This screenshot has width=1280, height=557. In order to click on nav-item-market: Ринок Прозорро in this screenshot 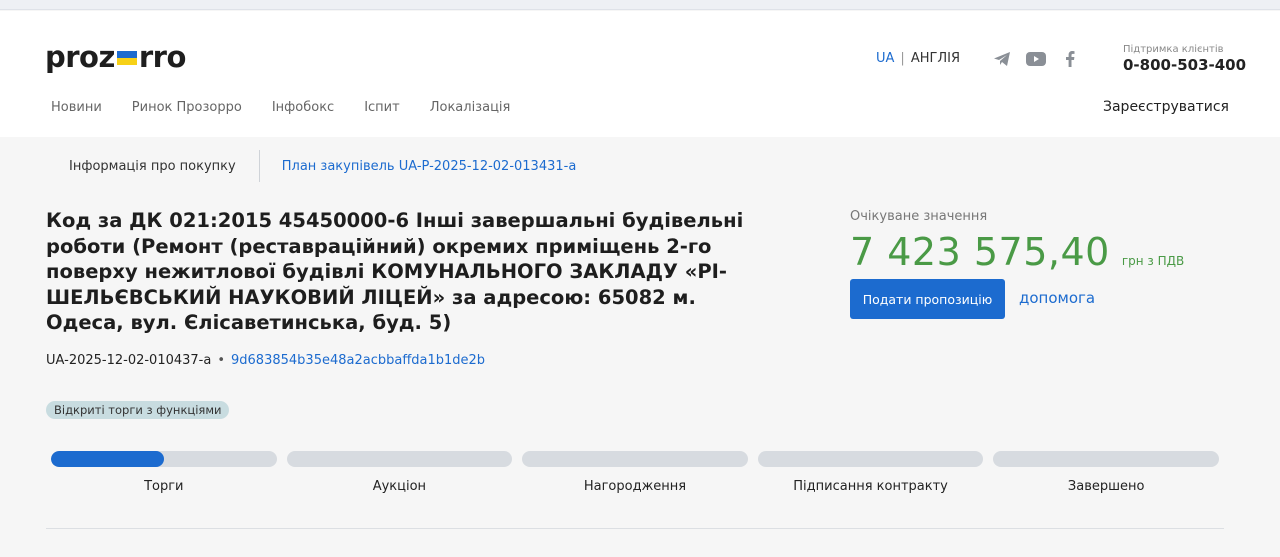, I will do `click(187, 107)`.